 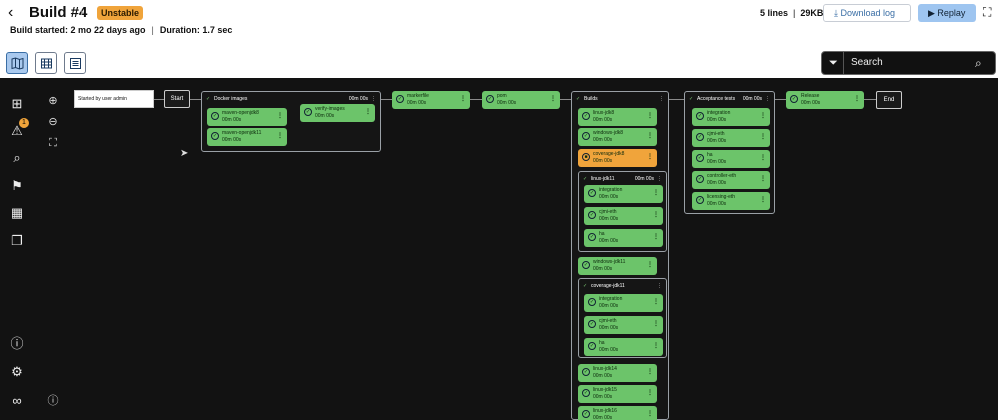 What do you see at coordinates (978, 63) in the screenshot?
I see `search-icon: ⌕` at bounding box center [978, 63].